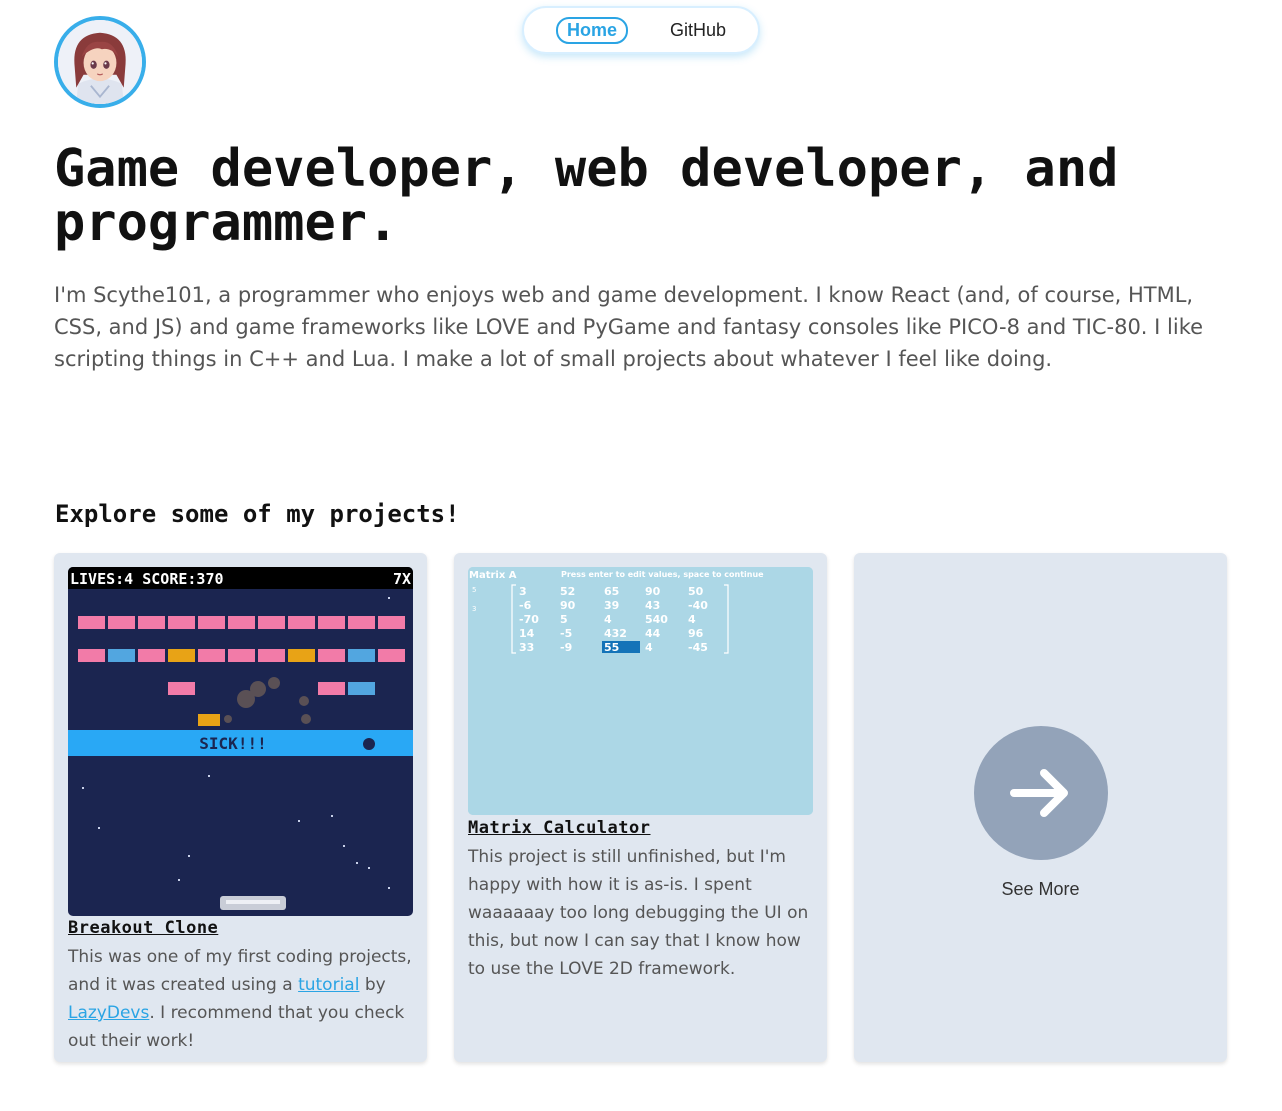 Image resolution: width=1282 pixels, height=1111 pixels. What do you see at coordinates (611, 647) in the screenshot?
I see `matrix-cell: 55` at bounding box center [611, 647].